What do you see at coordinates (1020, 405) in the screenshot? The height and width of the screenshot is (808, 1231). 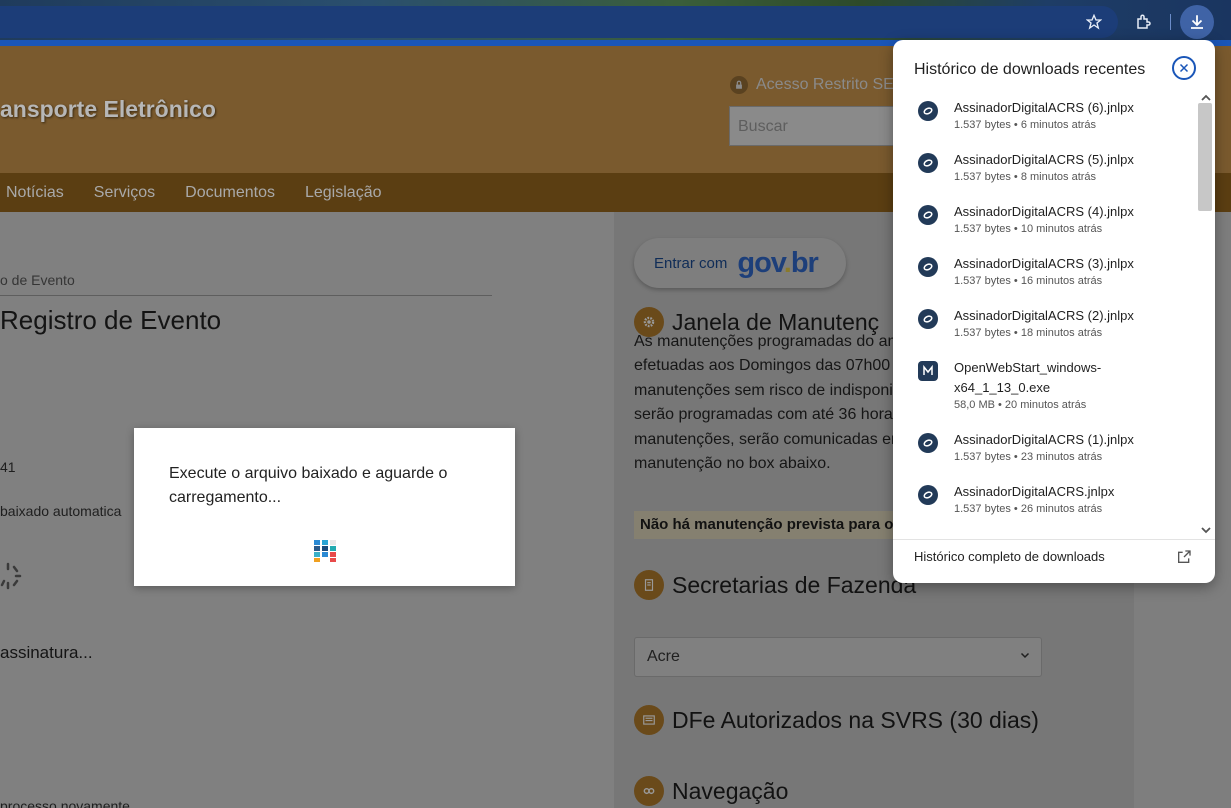 I see `download-file-meta: 58,0 MB • 20 minutos atrás` at bounding box center [1020, 405].